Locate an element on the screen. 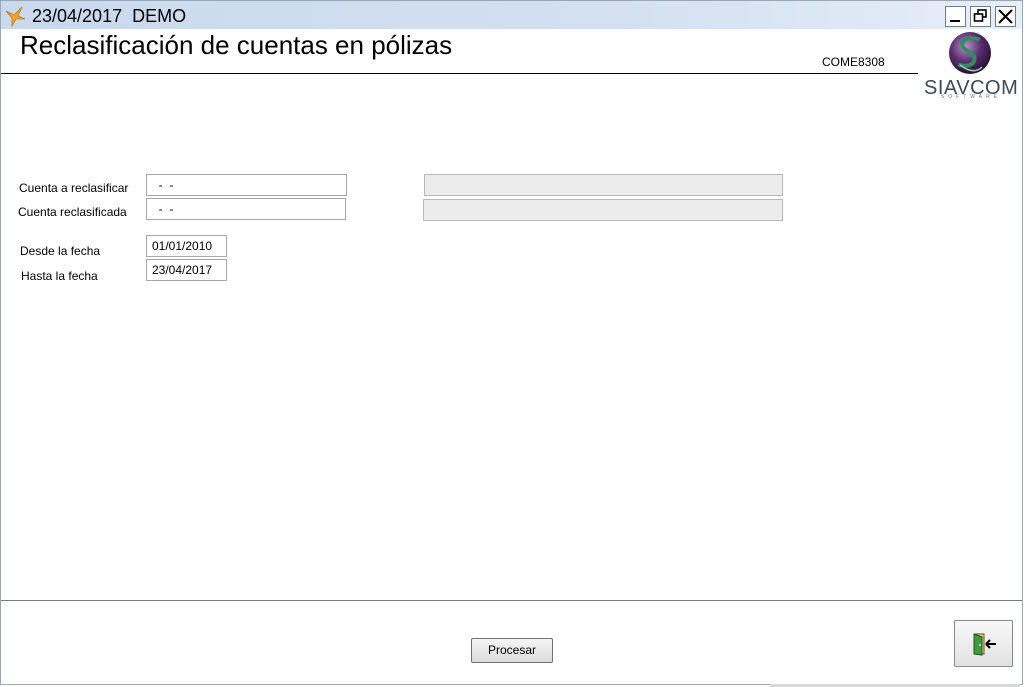 This screenshot has height=687, width=1029. title-bar: 23/04/2017 DEMO is located at coordinates (511, 15).